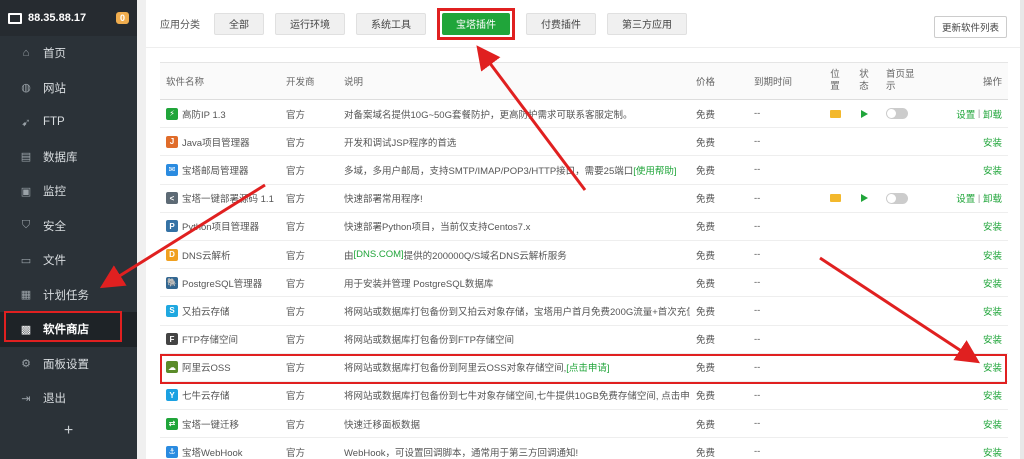 This screenshot has width=1024, height=459. Describe the element at coordinates (379, 254) in the screenshot. I see `row-desc-link: [DNS.COM]` at that location.